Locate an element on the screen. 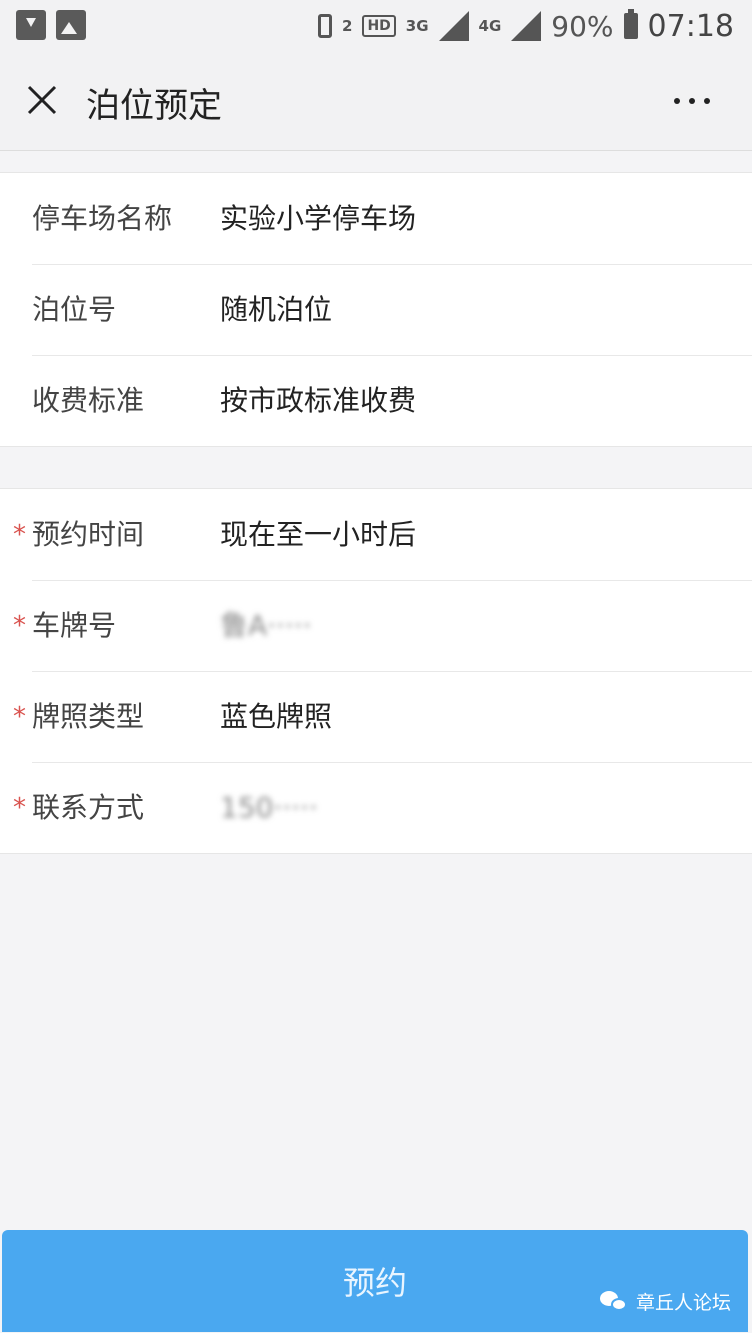  lot-name-value: 实验小学停车场 is located at coordinates (318, 218).